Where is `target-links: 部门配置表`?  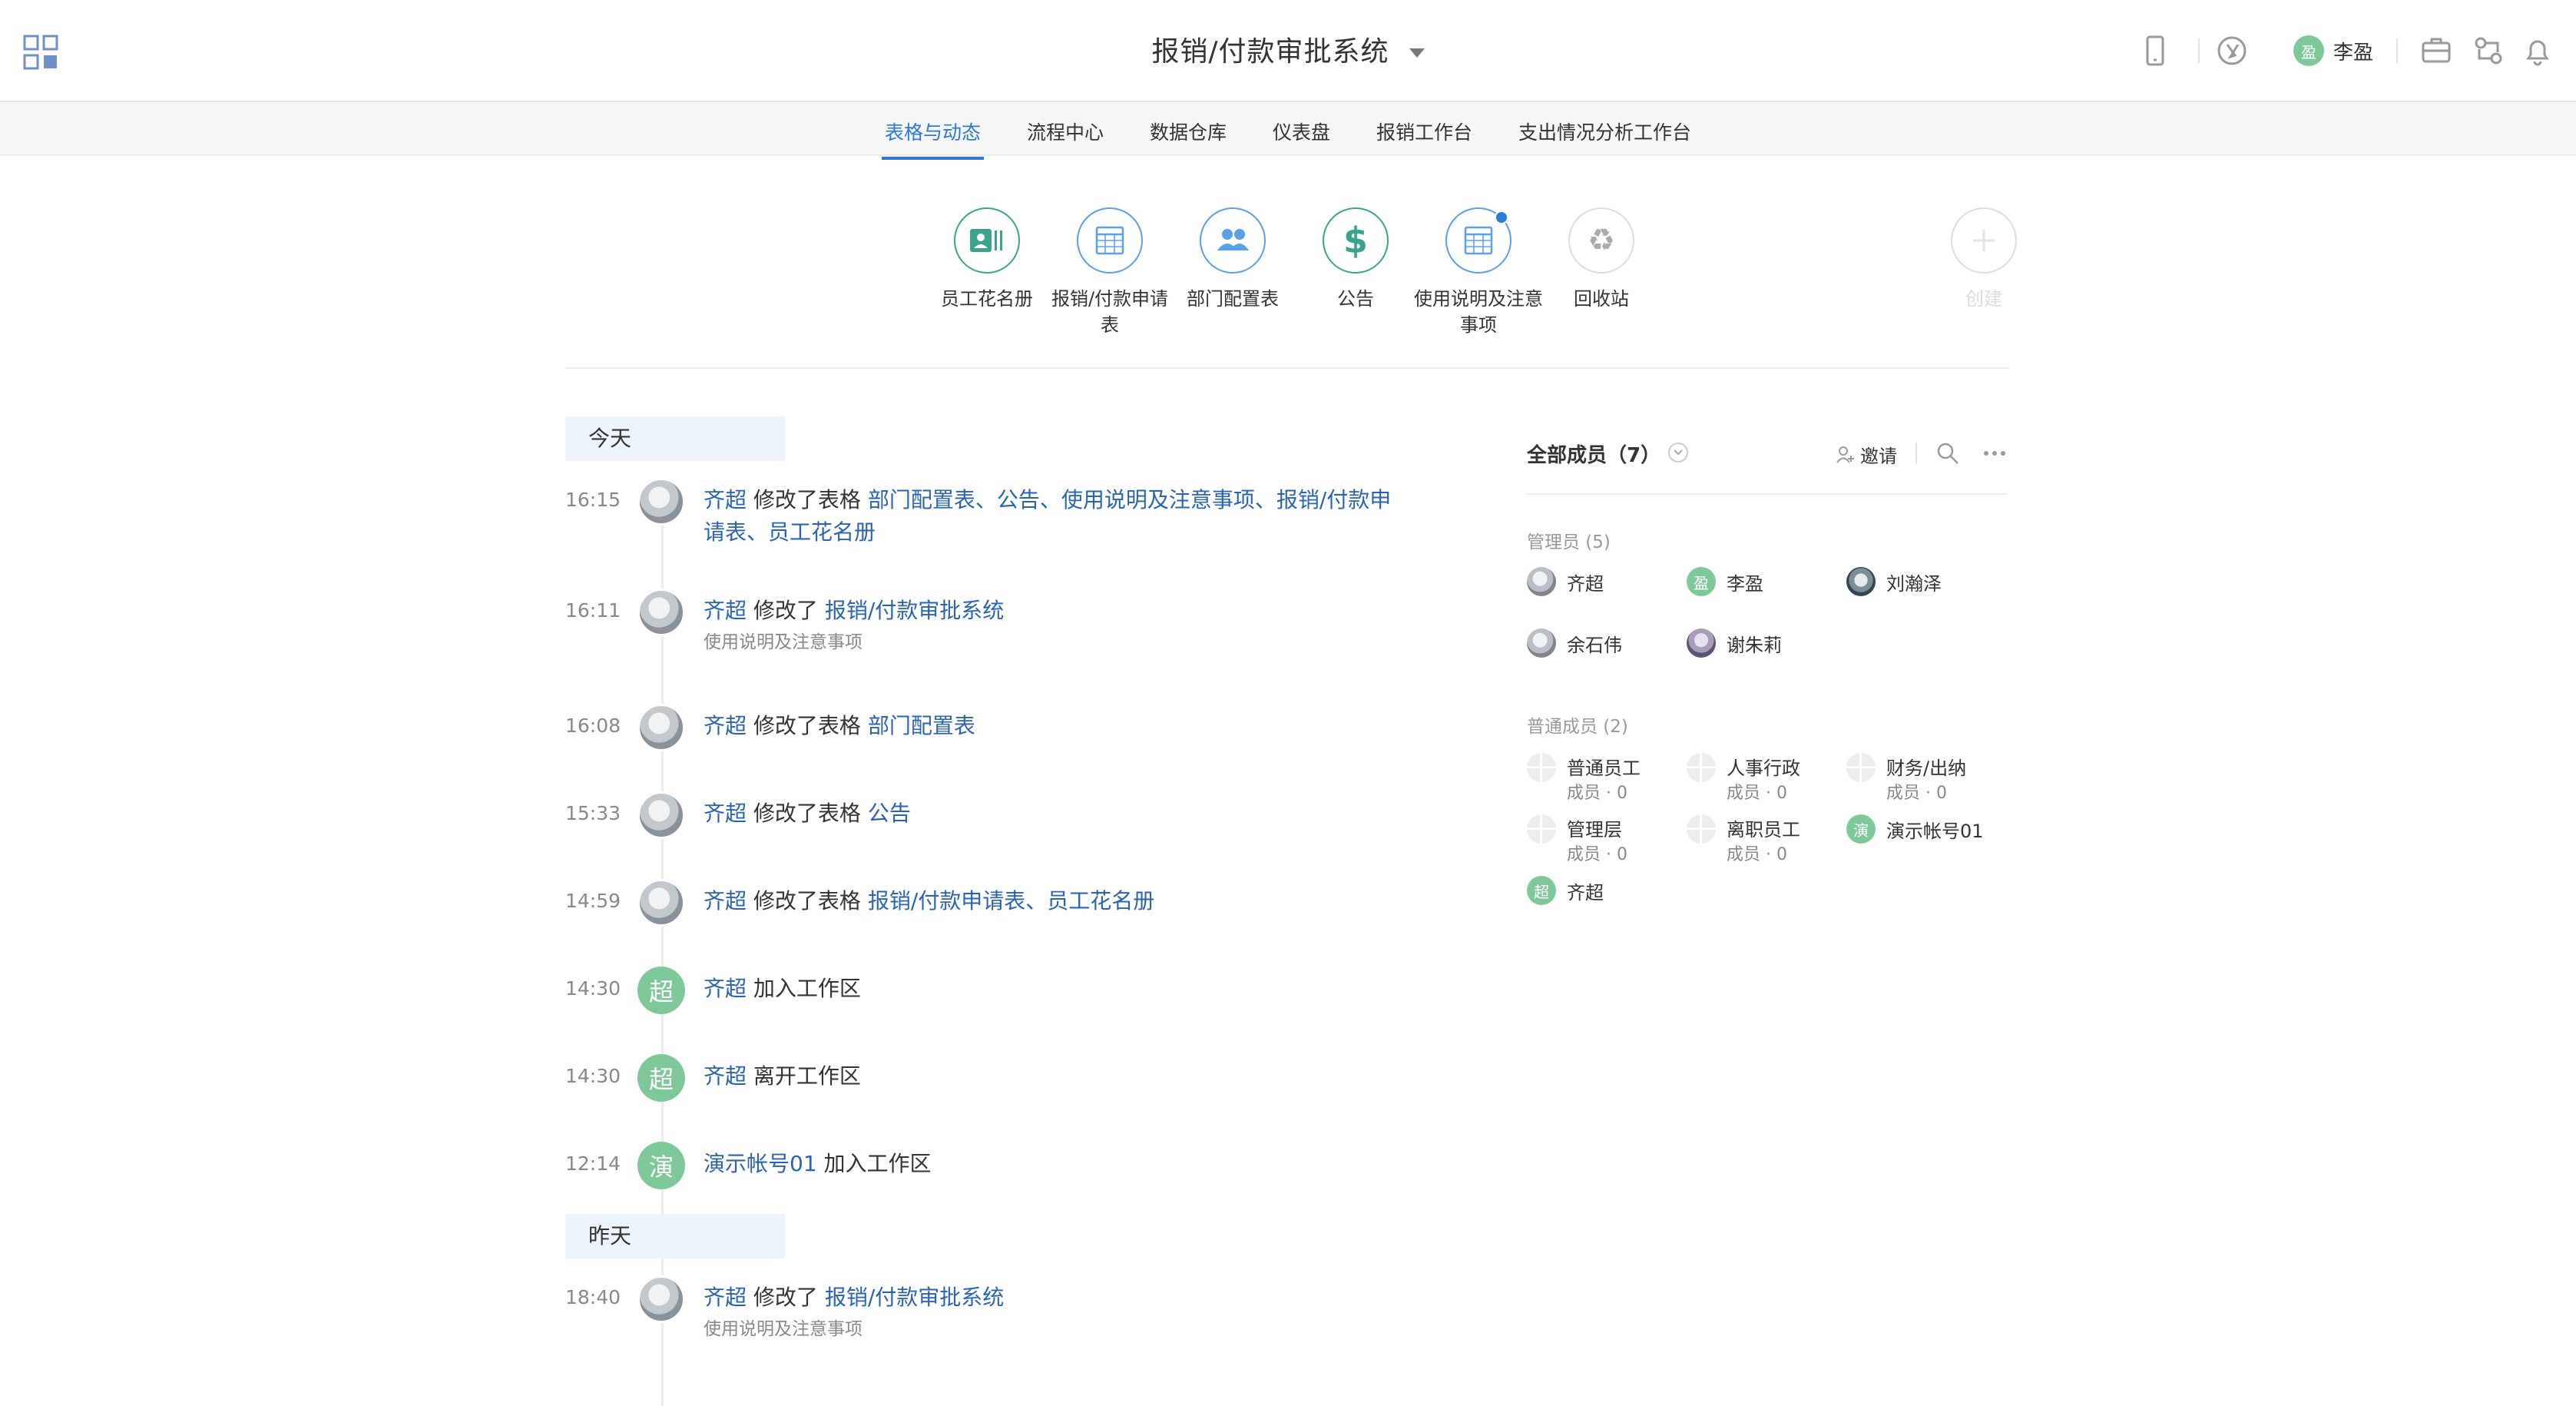 target-links: 部门配置表 is located at coordinates (921, 725).